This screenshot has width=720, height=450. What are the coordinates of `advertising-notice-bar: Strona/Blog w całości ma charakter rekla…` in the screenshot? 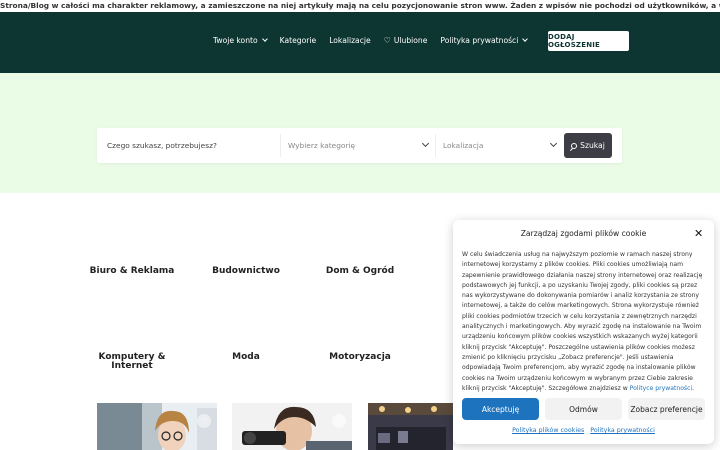 It's located at (360, 6).